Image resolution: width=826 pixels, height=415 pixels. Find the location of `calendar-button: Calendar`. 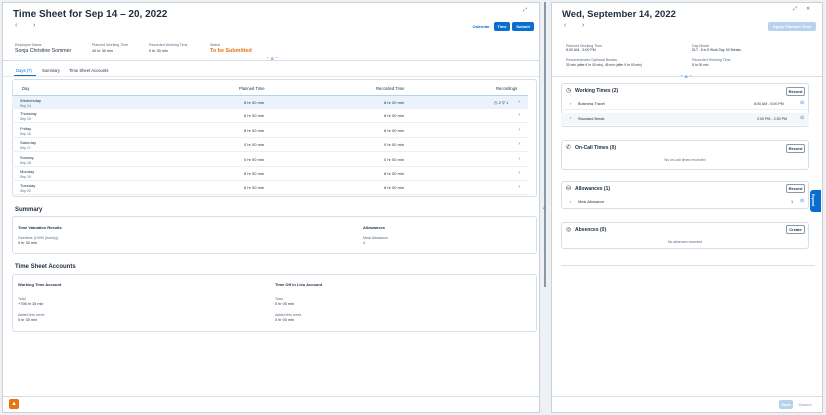

calendar-button: Calendar is located at coordinates (481, 26).